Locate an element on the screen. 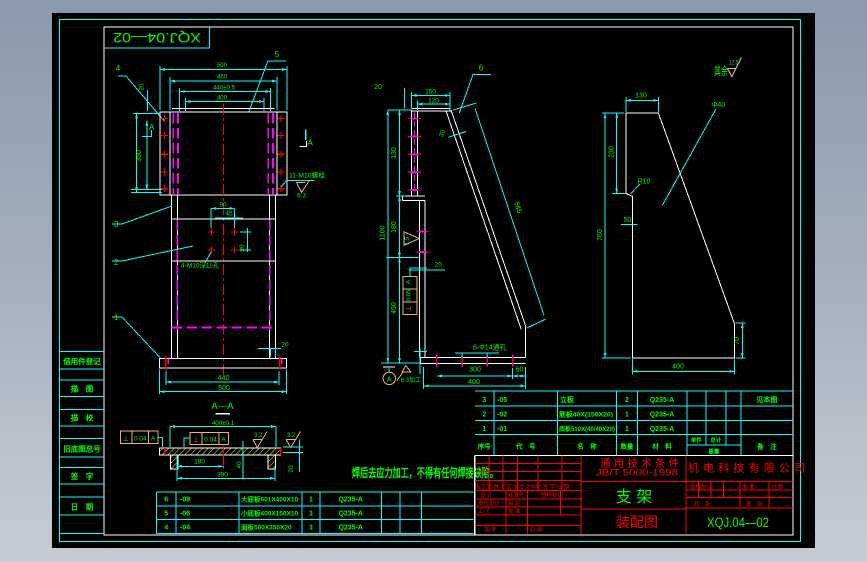 Image resolution: width=867 pixels, height=562 pixels. svg-text: 旧底图总号 is located at coordinates (82, 449).